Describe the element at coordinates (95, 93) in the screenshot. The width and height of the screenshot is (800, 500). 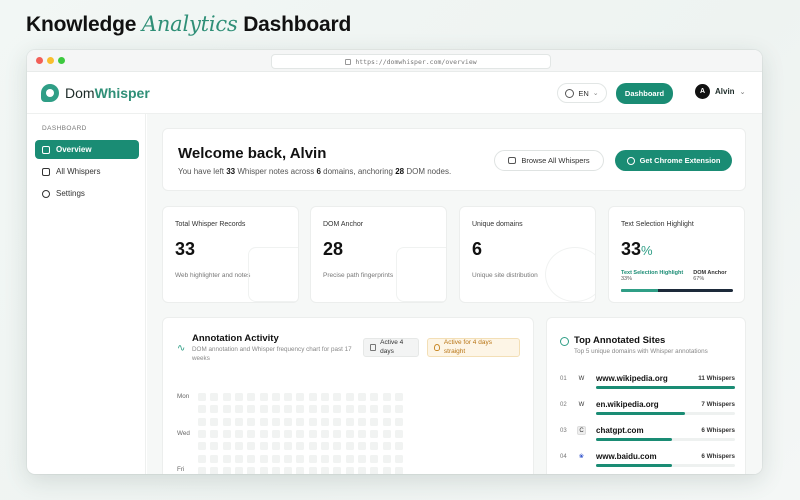
I see `logo: DomWhisper` at that location.